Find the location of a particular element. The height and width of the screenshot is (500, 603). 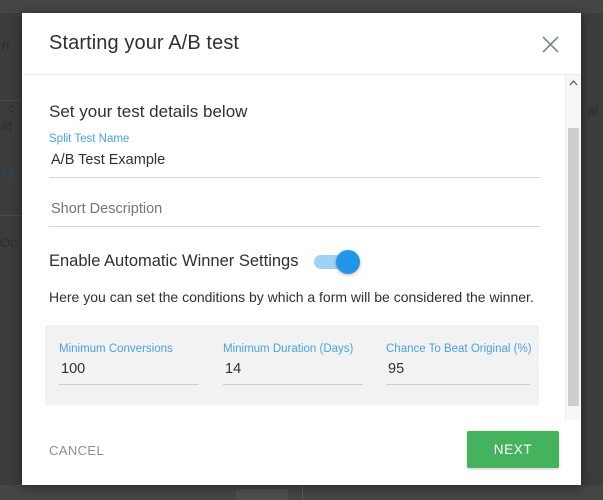

minimum-conversions-input is located at coordinates (131, 368).